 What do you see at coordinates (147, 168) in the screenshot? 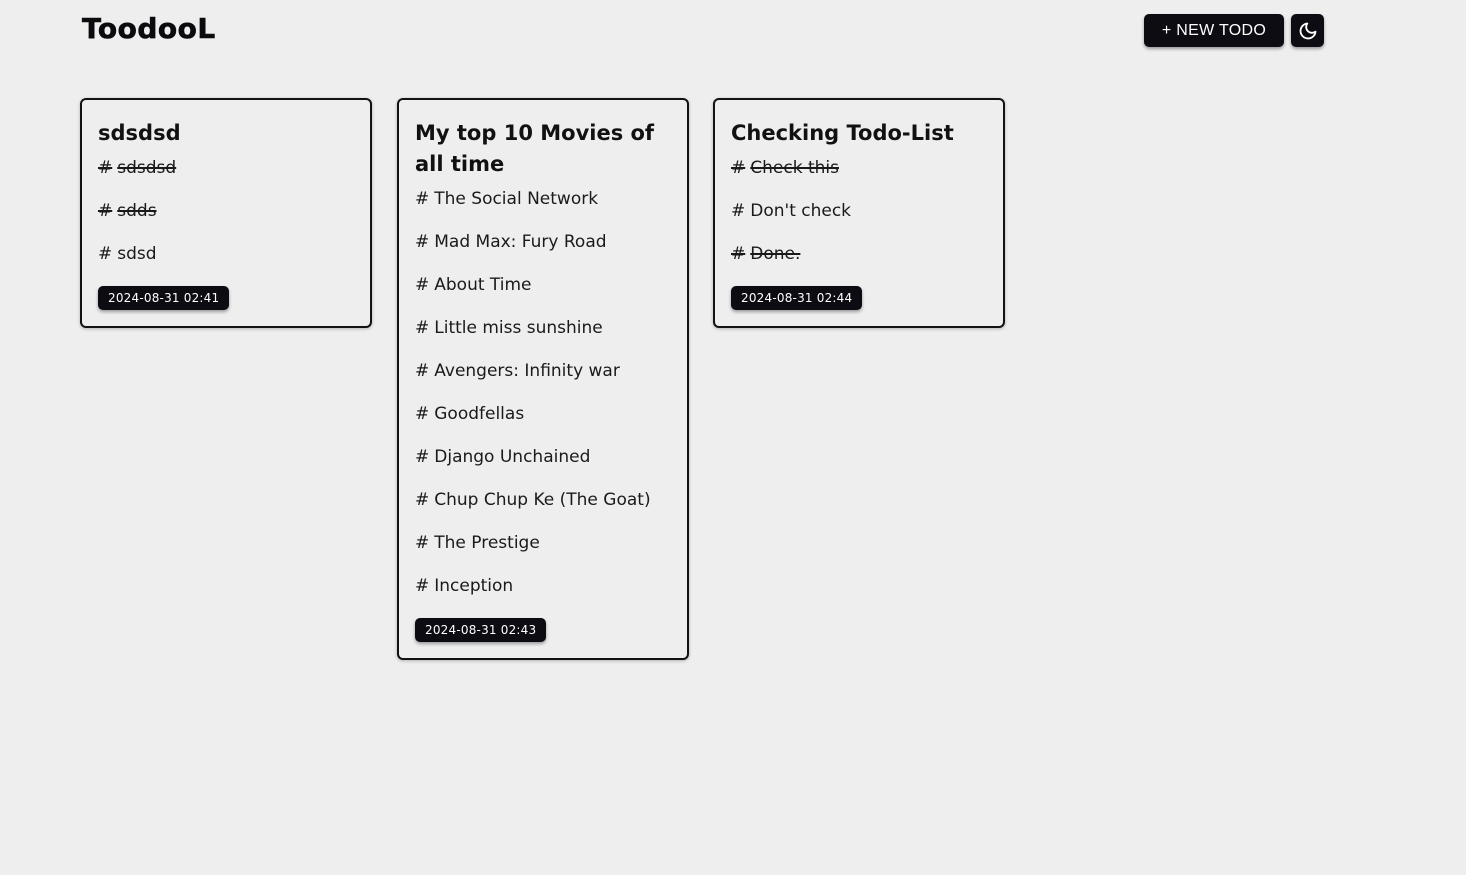
I see `todo-item-text: sdsdsd` at bounding box center [147, 168].